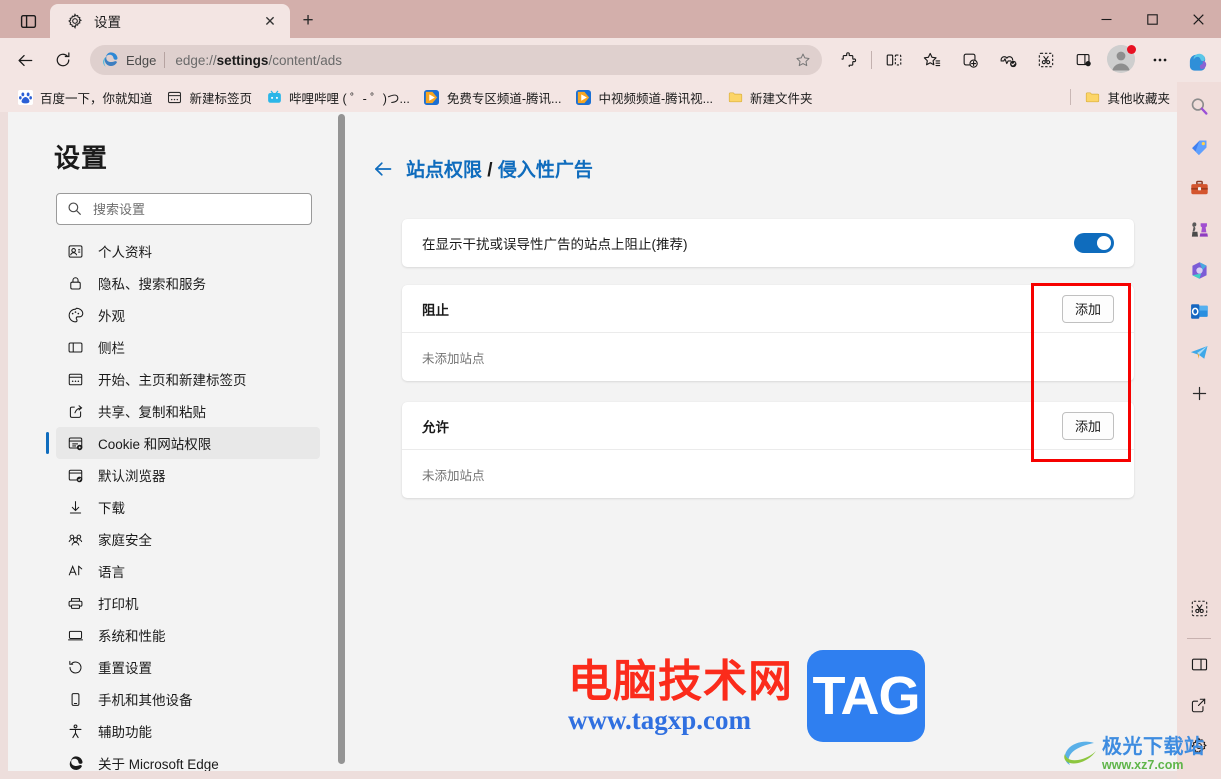 The height and width of the screenshot is (779, 1221). Describe the element at coordinates (453, 358) in the screenshot. I see `block-empty-text: 未添加站点` at that location.